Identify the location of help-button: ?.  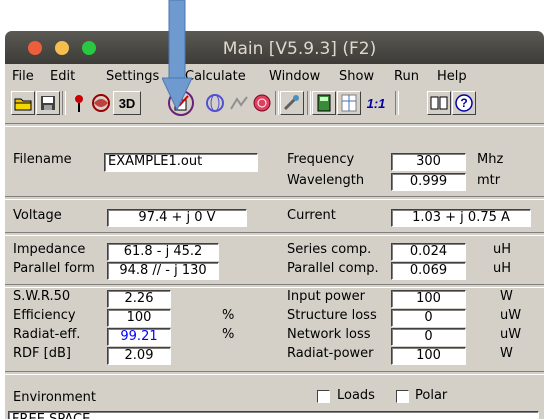
(464, 103).